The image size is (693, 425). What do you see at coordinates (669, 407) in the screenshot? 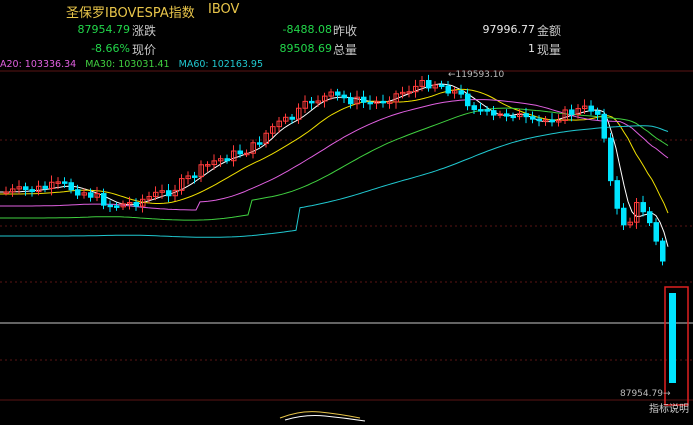
I see `indicator-help-link: 指标说明` at bounding box center [669, 407].